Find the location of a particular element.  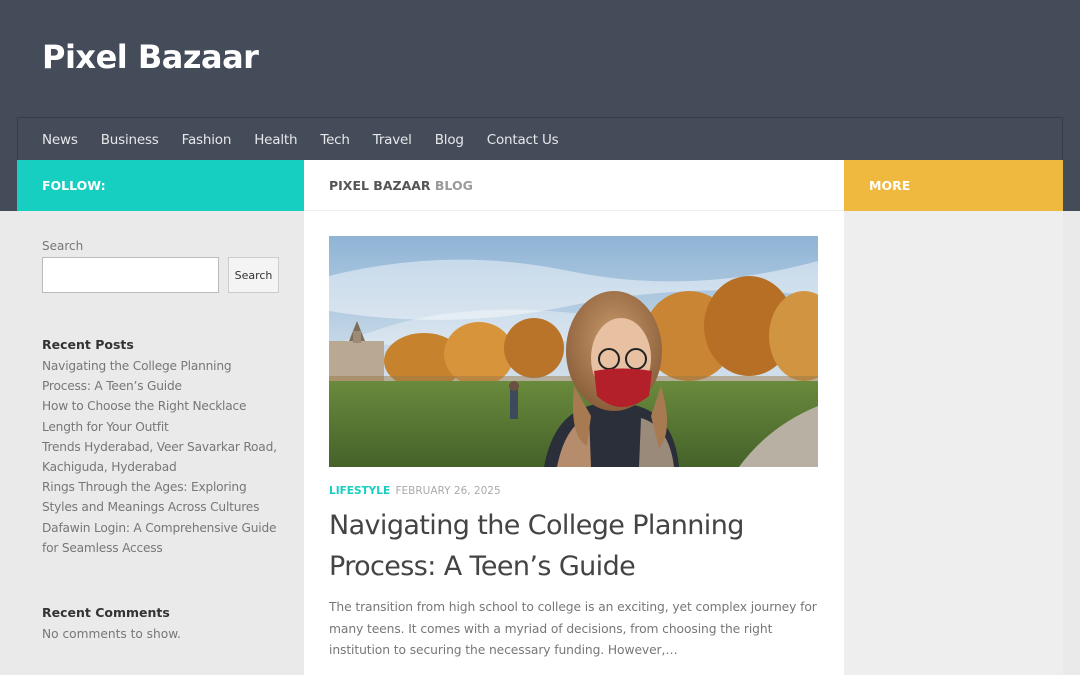

main-heading-site: PIXEL BAZAAR is located at coordinates (380, 185).